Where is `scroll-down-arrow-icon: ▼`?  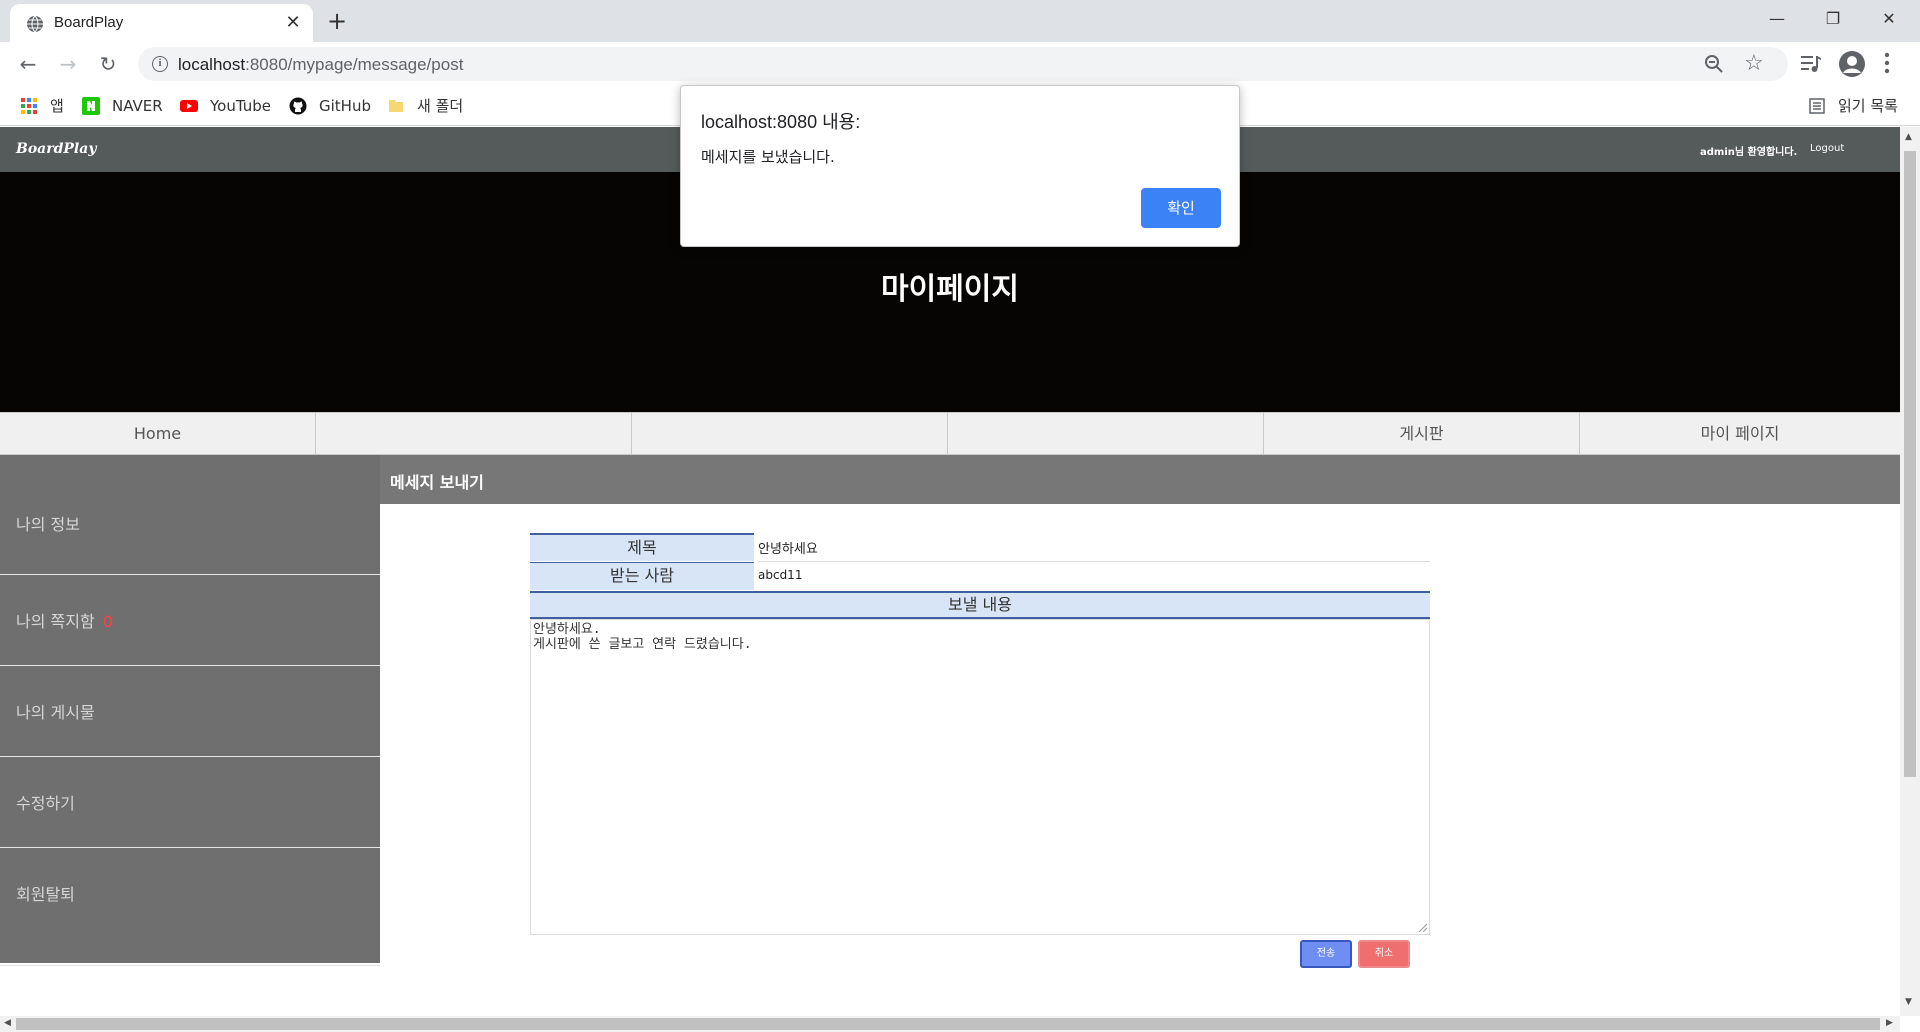 scroll-down-arrow-icon: ▼ is located at coordinates (1908, 1002).